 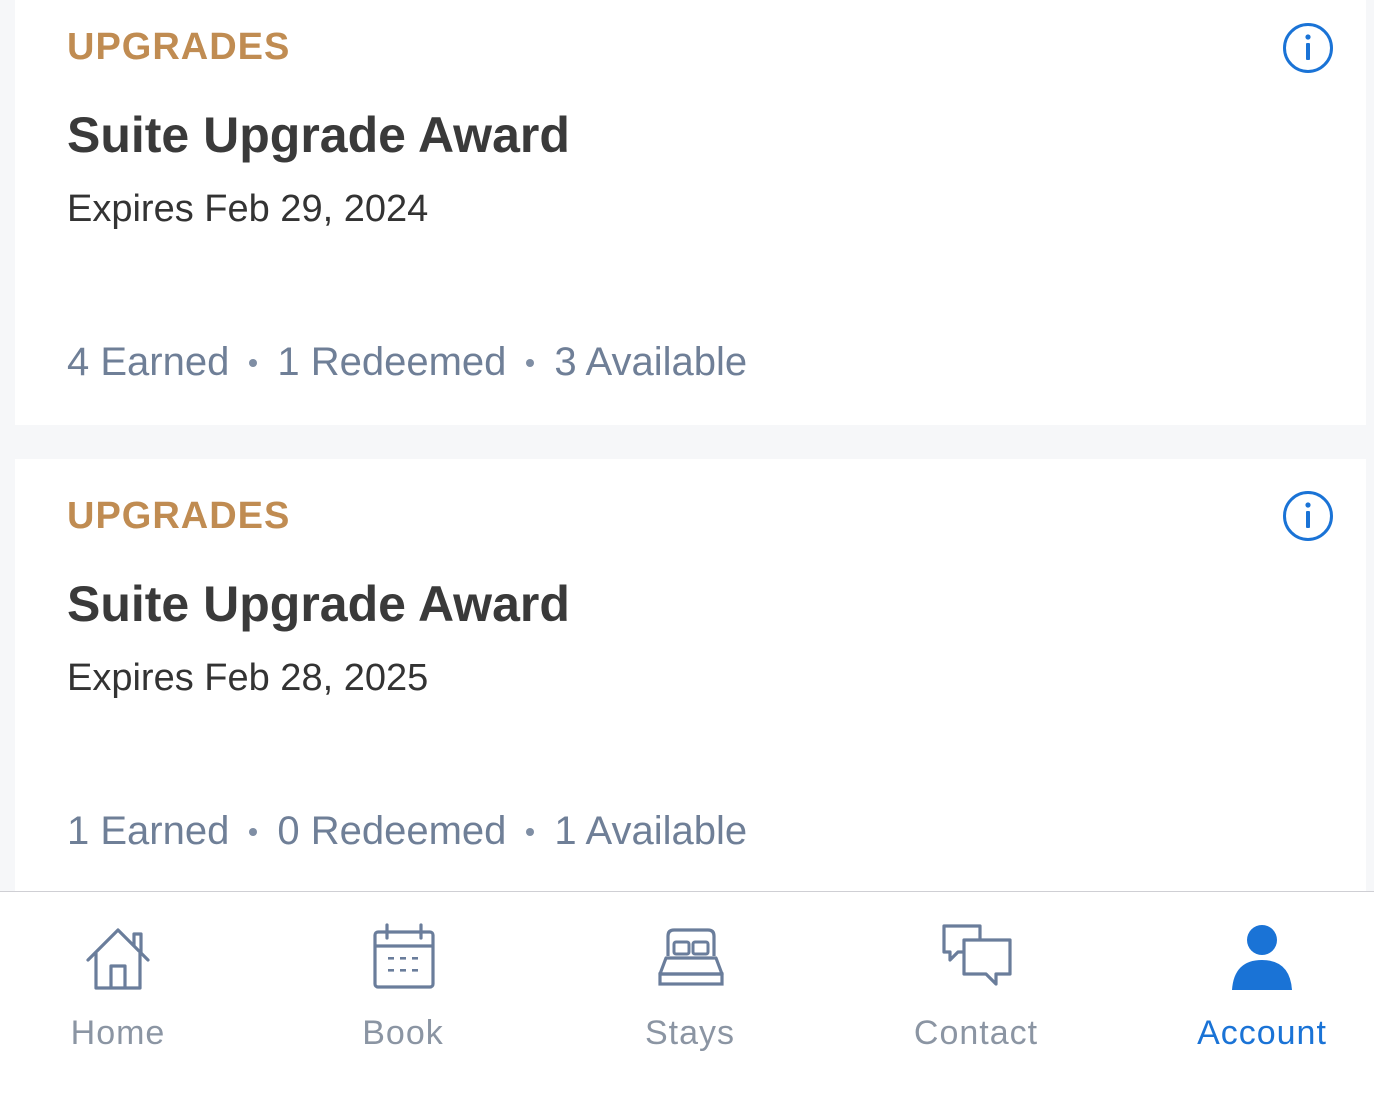 I want to click on tab-label: Contact, so click(x=976, y=1033).